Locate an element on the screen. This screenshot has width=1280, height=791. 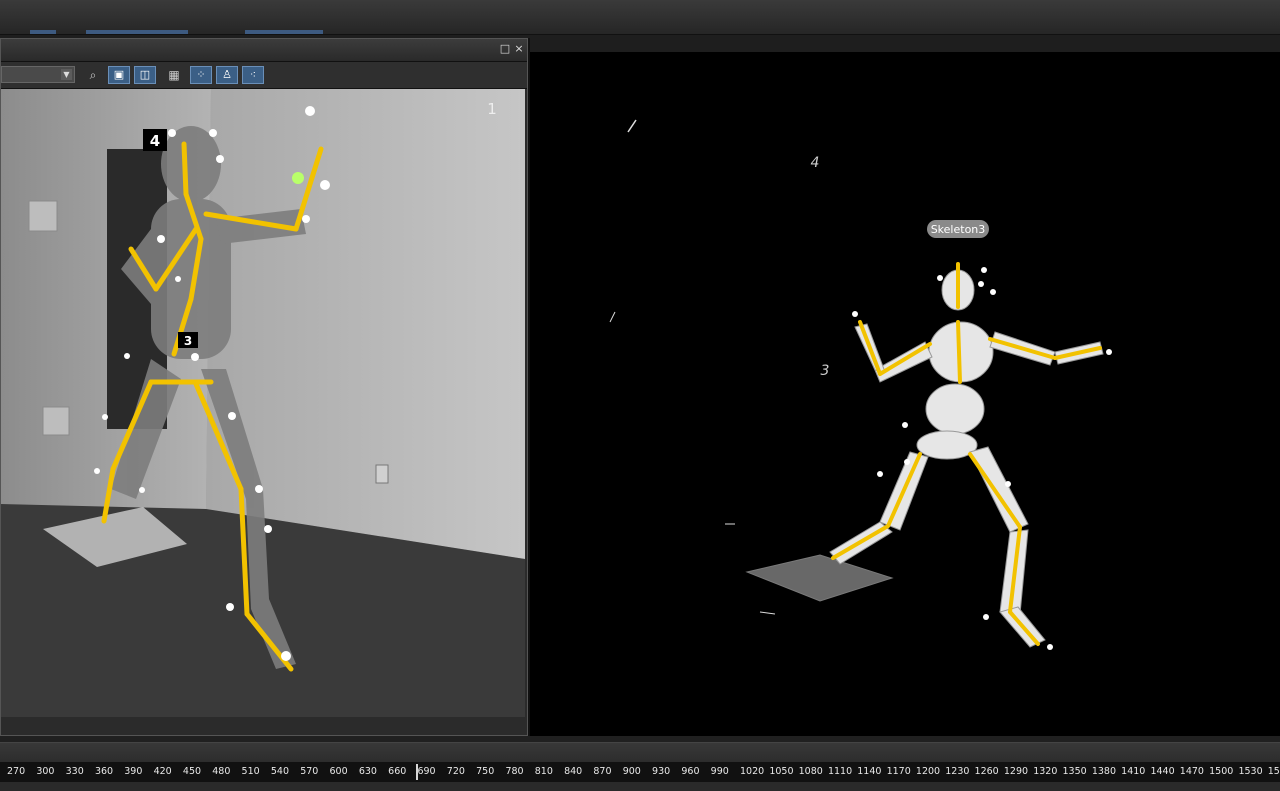
panel-title-bar: □ × is located at coordinates (264, 50).